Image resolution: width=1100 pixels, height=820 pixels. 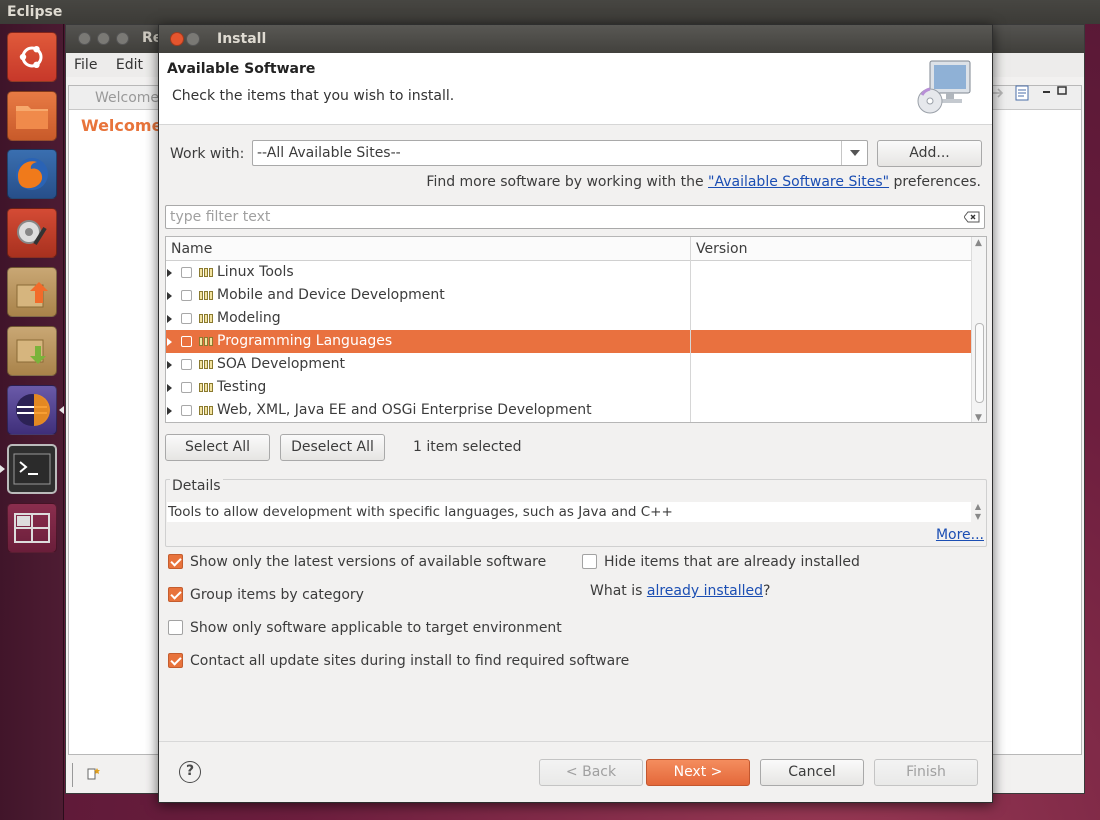 I want to click on menu-edit: Edit, so click(x=129, y=65).